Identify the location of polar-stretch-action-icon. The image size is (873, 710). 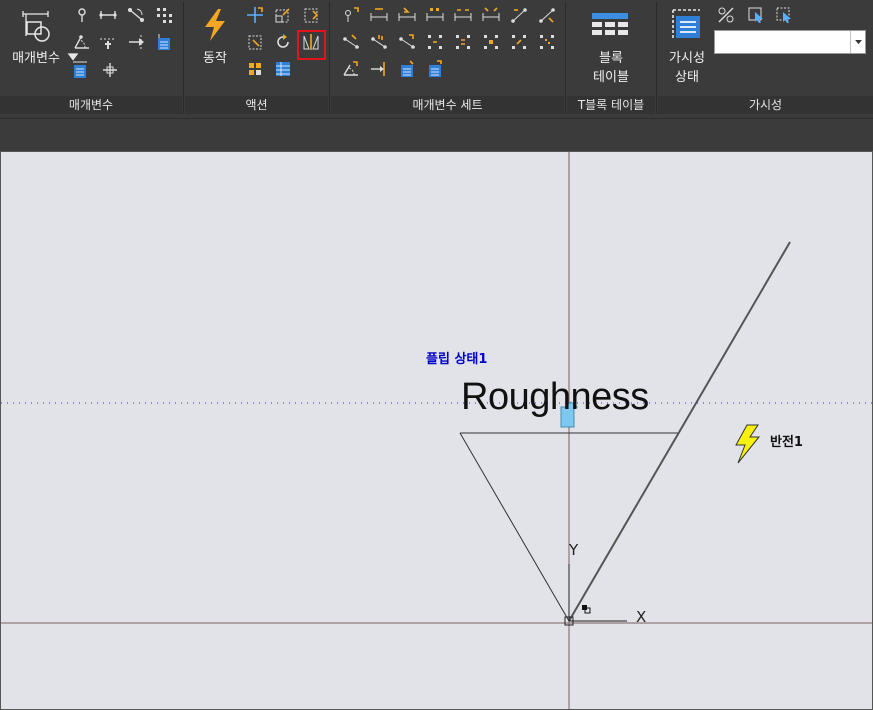
(255, 42).